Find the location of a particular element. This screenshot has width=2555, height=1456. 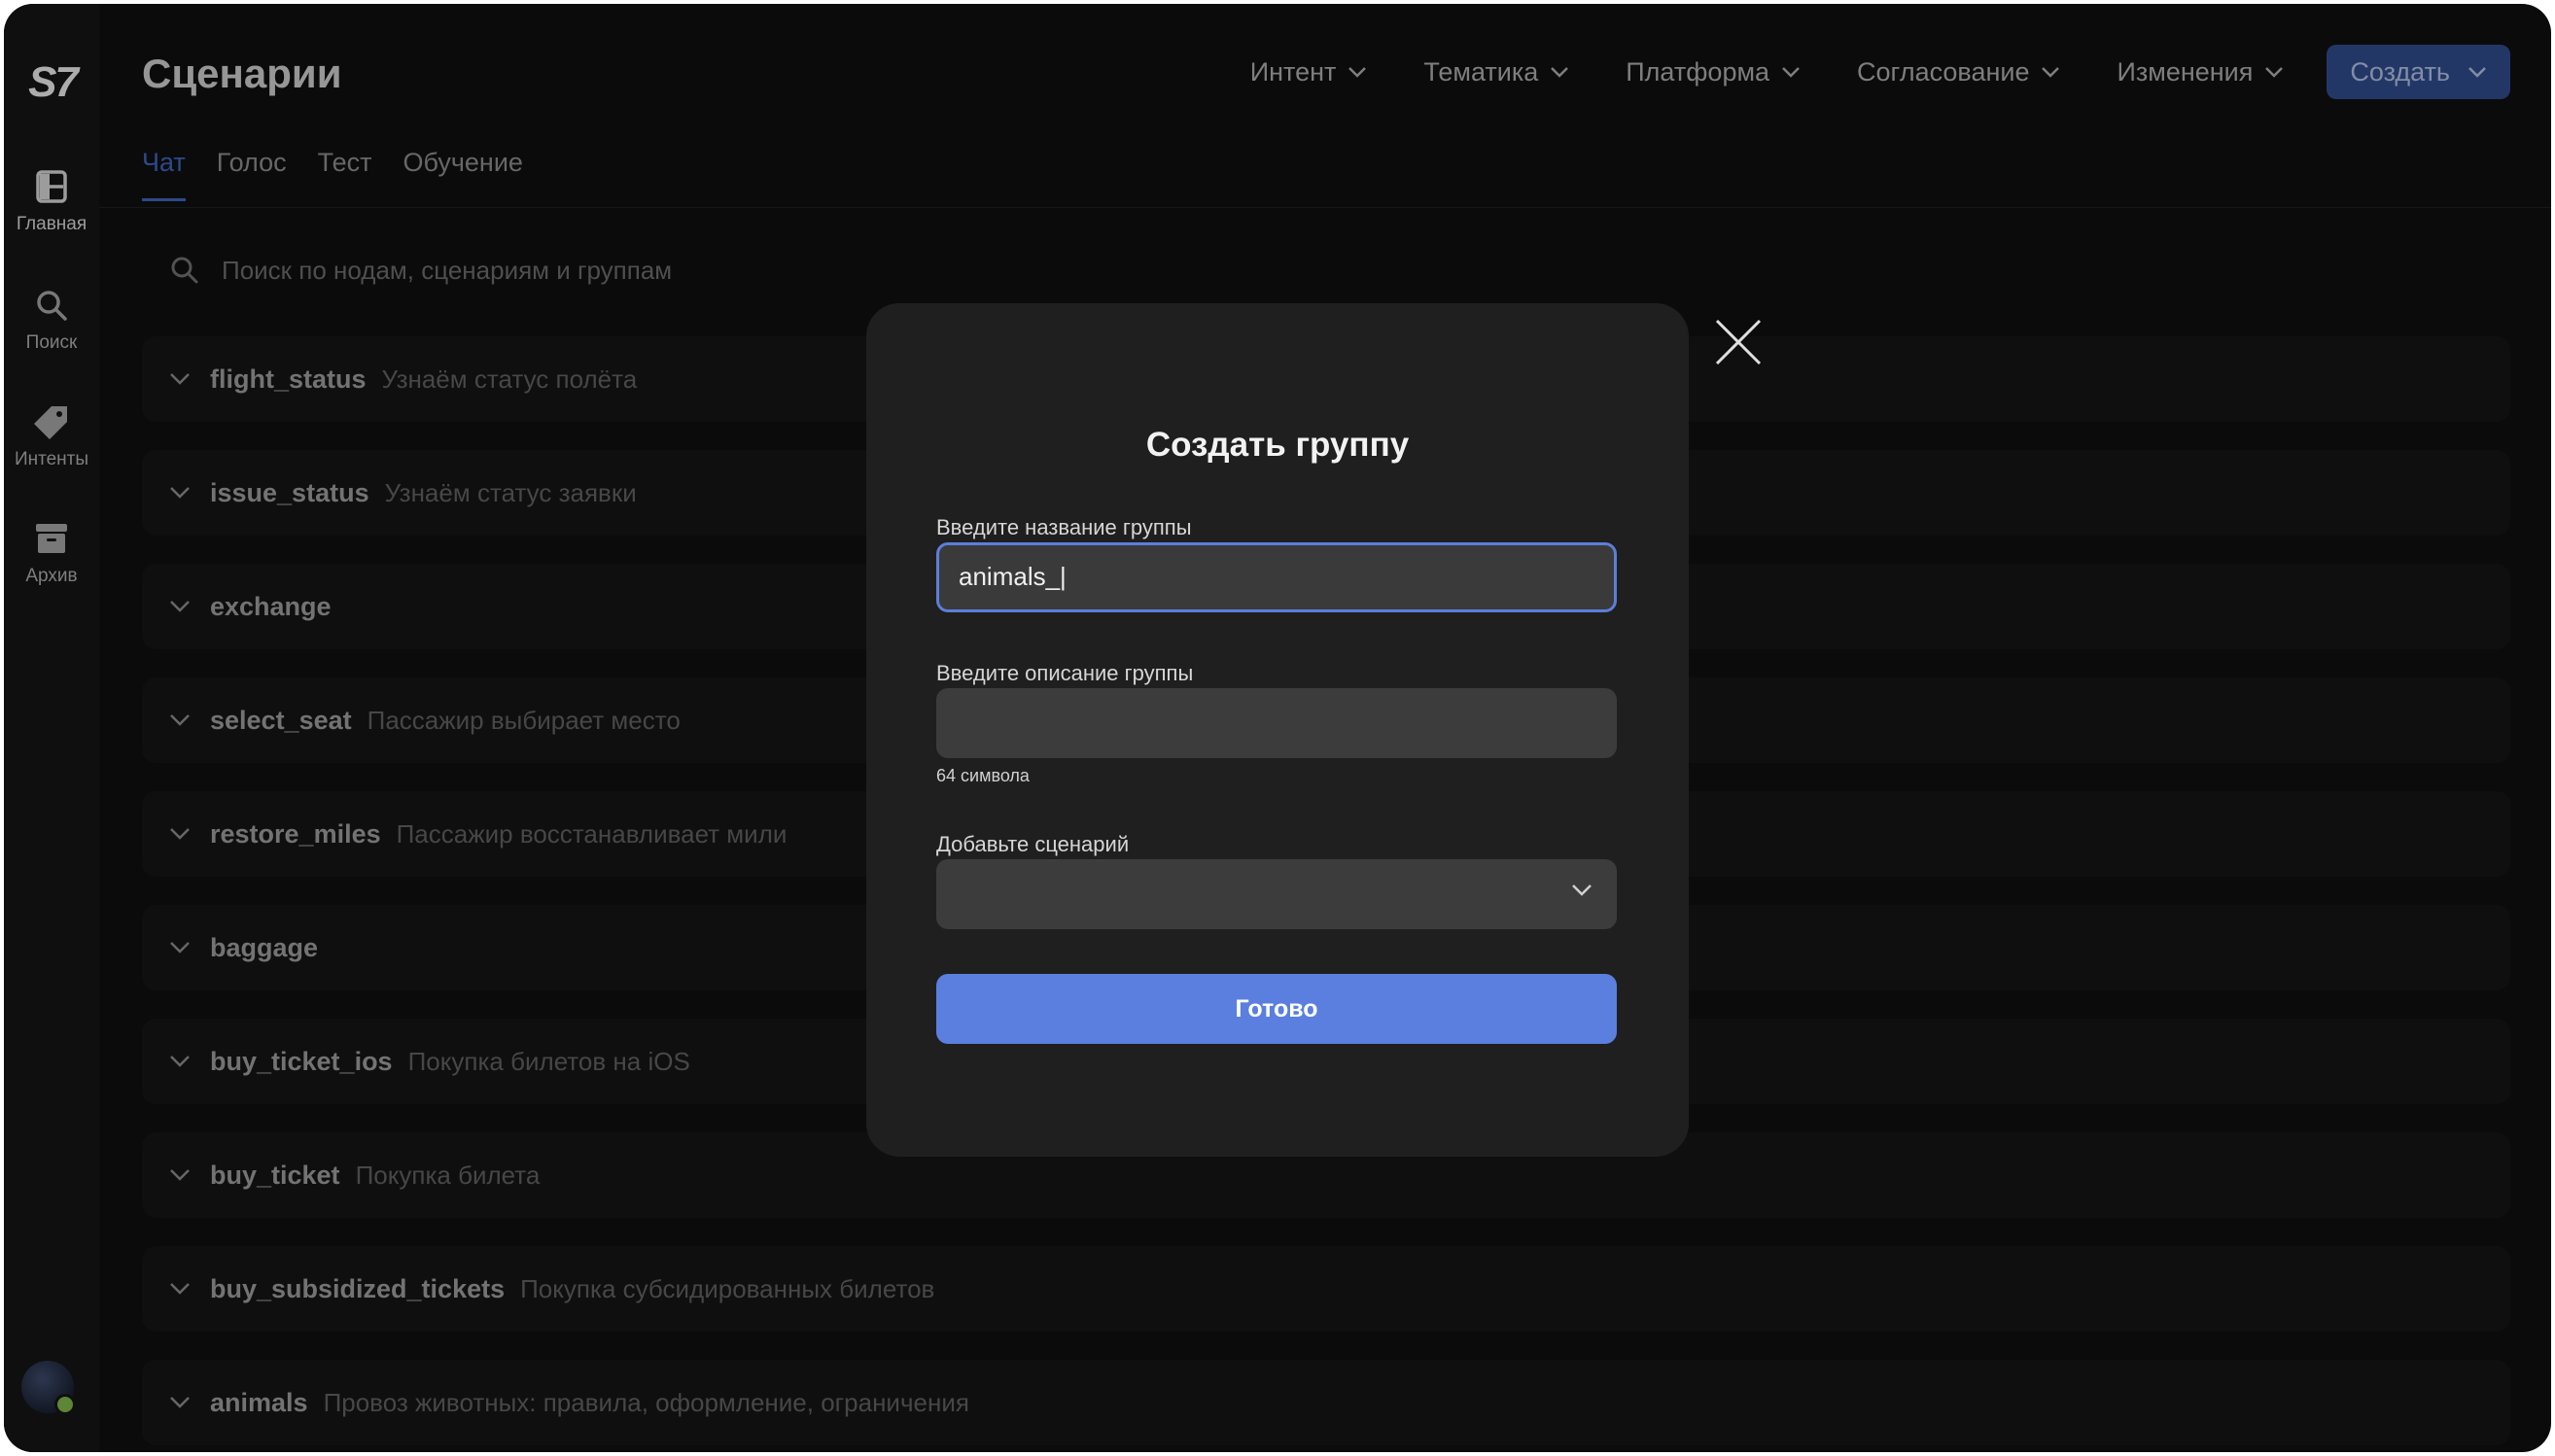

add-scenario-label: Добавьте сценарий is located at coordinates (1033, 844).